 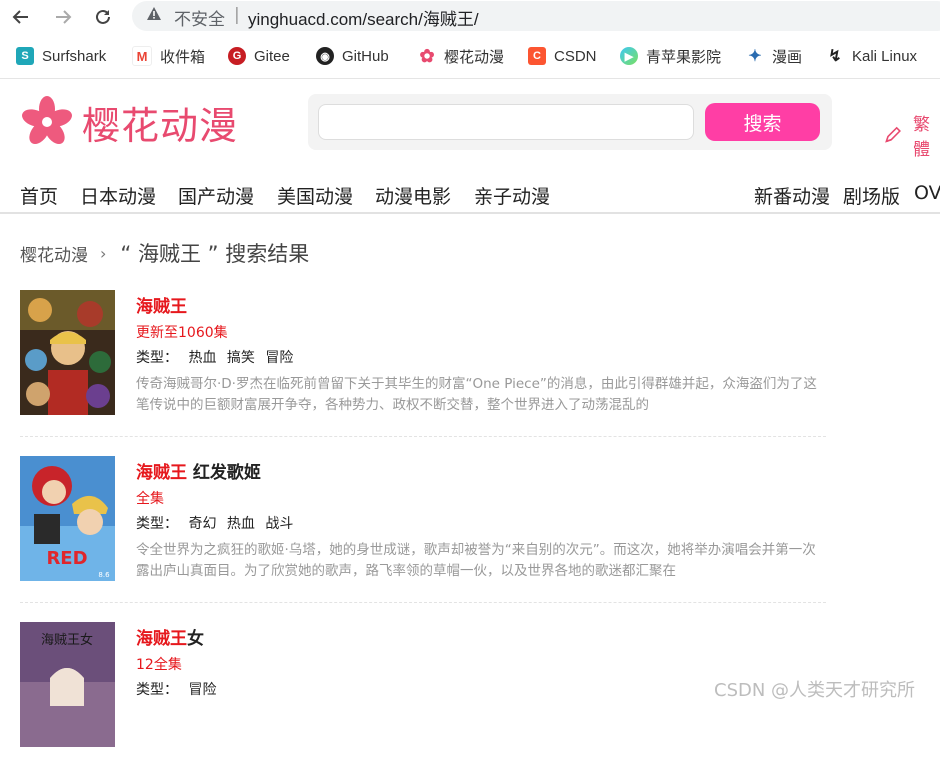 I want to click on result-title: 海贼王女, so click(x=170, y=636).